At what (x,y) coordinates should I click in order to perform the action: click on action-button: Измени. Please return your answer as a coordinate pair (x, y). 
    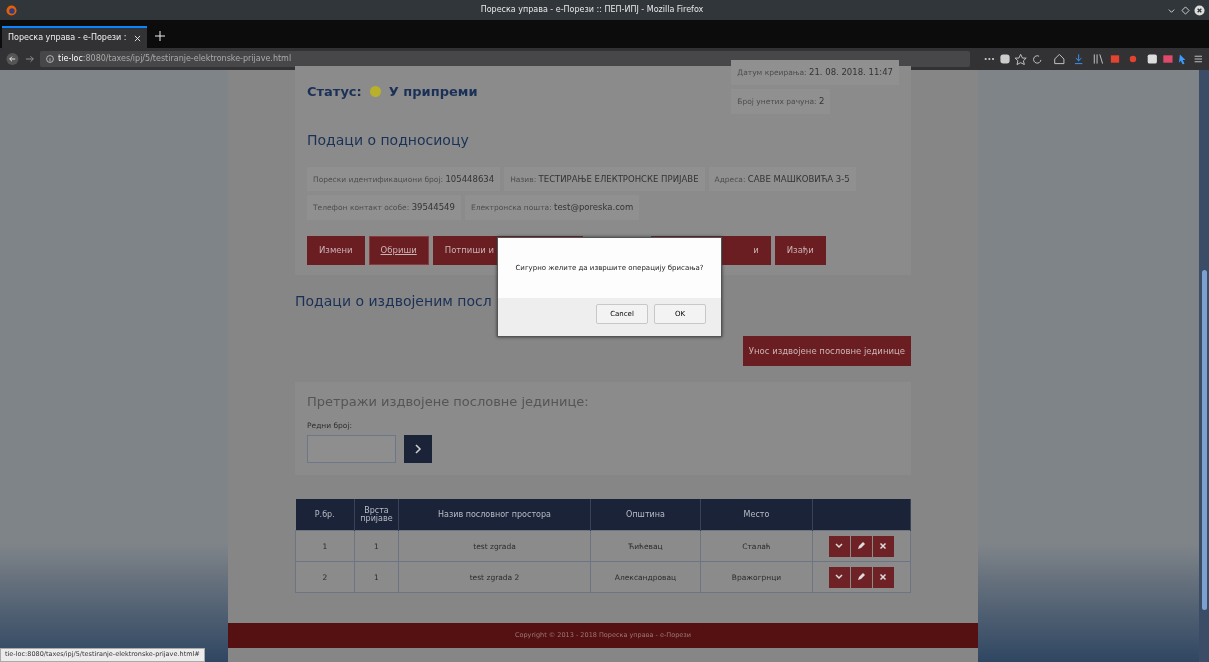
    Looking at the image, I should click on (336, 250).